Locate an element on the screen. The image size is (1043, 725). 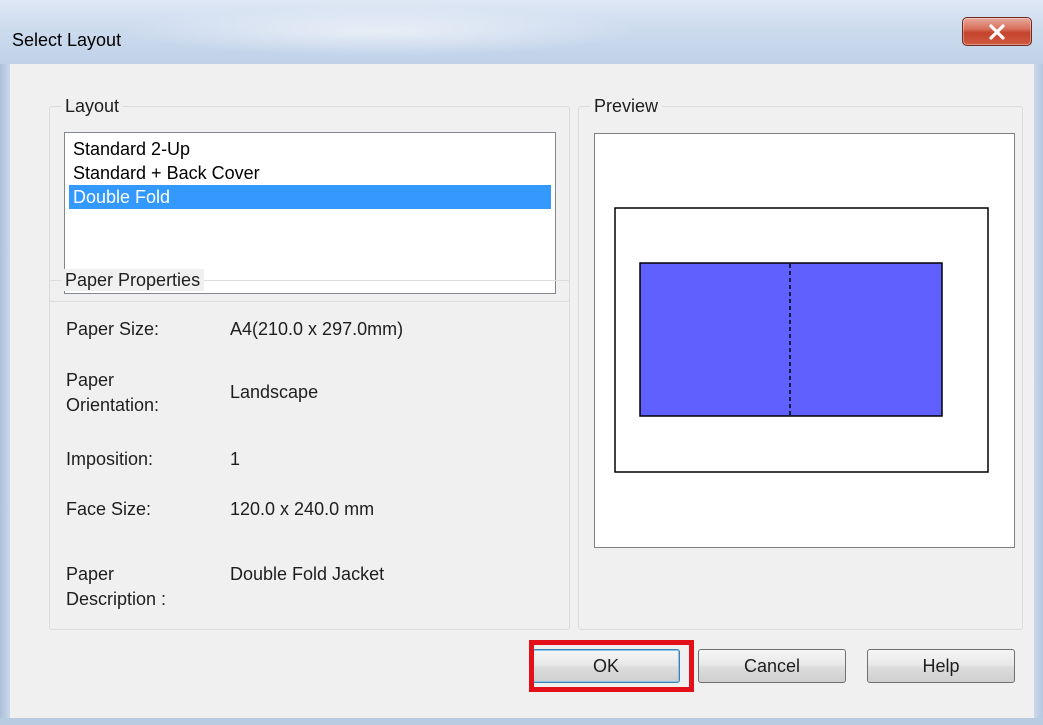
paper-orientation-label-line2: Orientation: is located at coordinates (113, 405).